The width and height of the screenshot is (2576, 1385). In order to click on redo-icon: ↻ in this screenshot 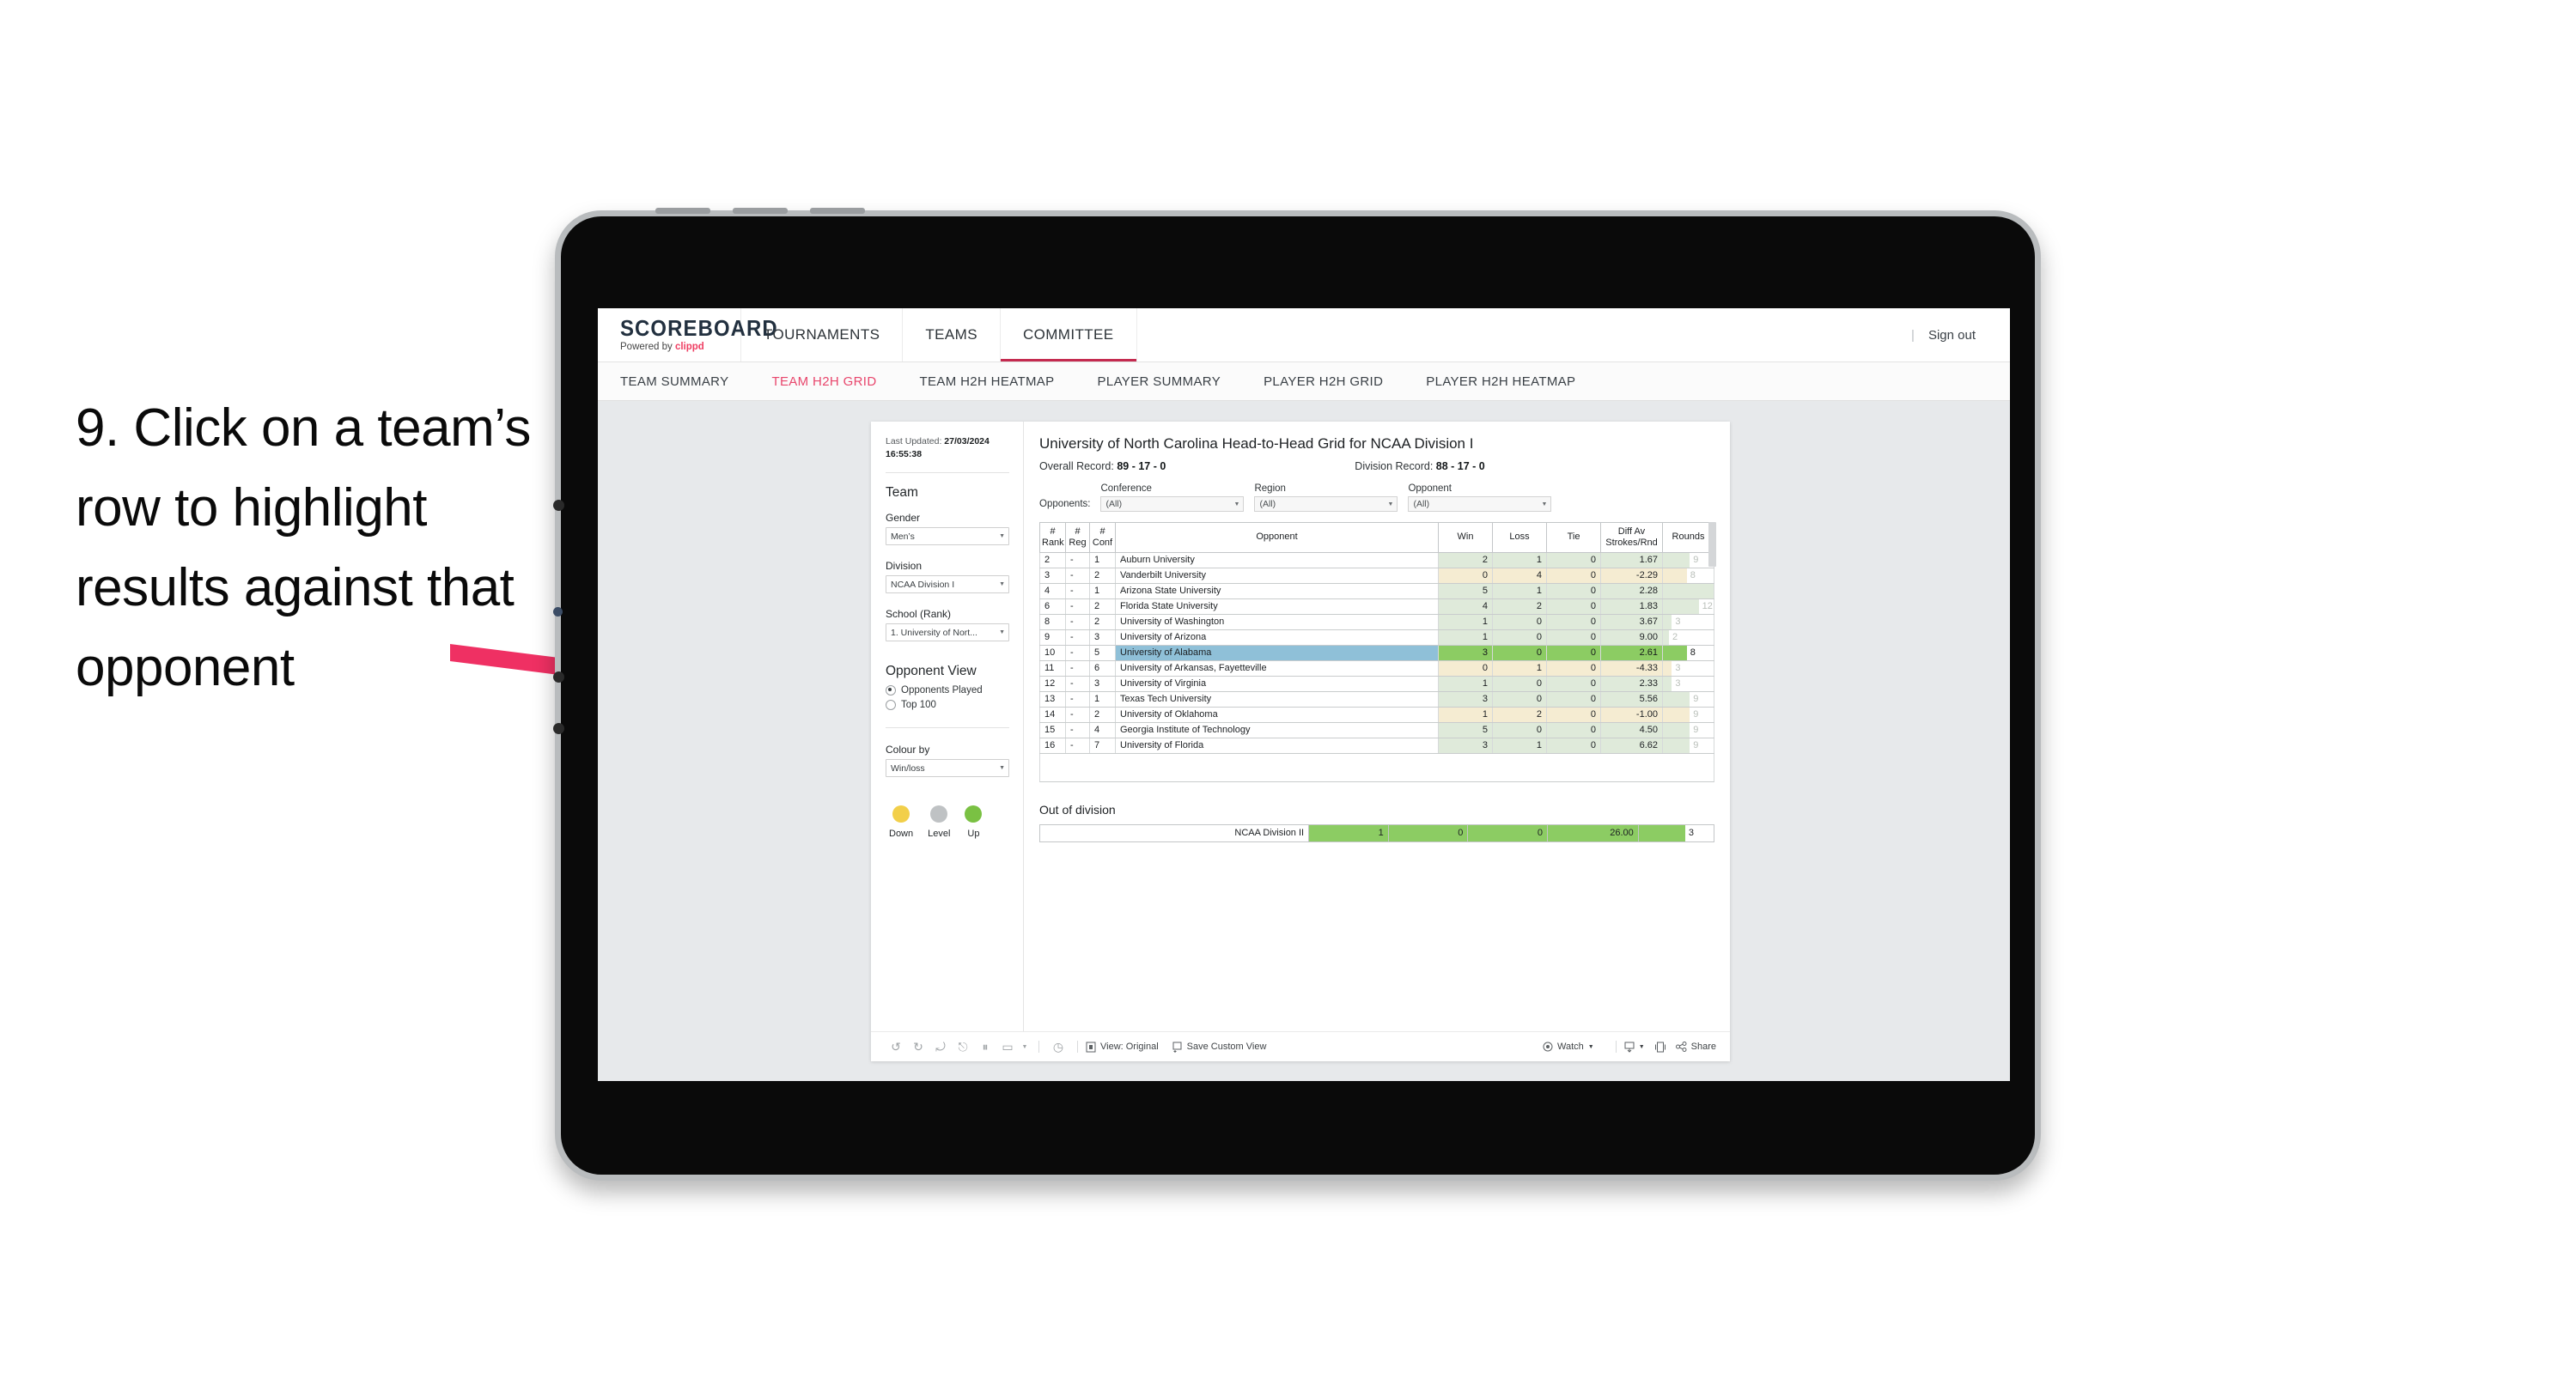, I will do `click(918, 1047)`.